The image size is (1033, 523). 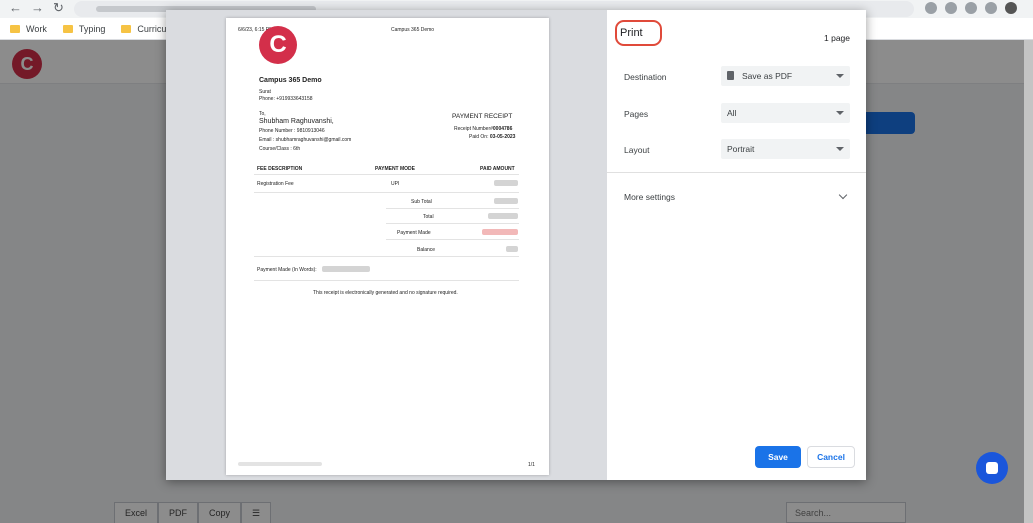 What do you see at coordinates (280, 169) in the screenshot?
I see `col-fee-description: FEE DESCRIPTION` at bounding box center [280, 169].